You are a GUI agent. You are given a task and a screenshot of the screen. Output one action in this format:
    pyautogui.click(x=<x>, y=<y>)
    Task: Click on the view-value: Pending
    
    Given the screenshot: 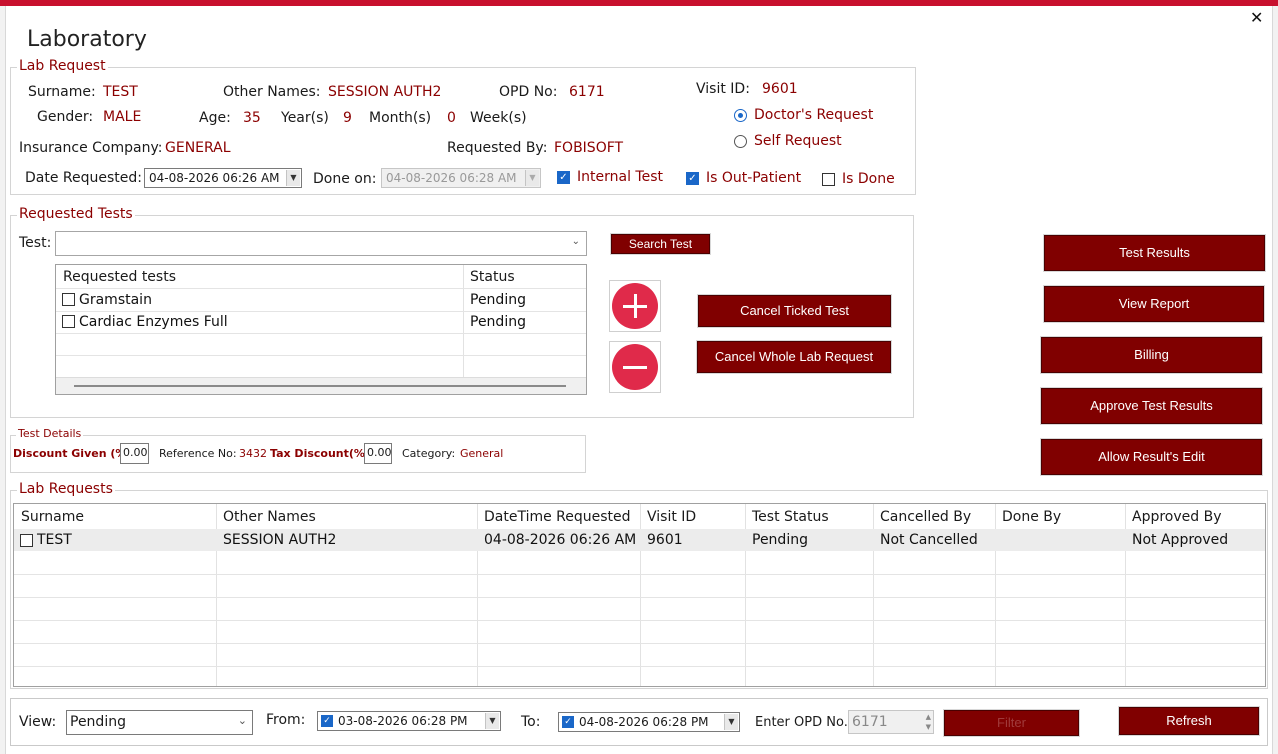 What is the action you would take?
    pyautogui.click(x=98, y=722)
    